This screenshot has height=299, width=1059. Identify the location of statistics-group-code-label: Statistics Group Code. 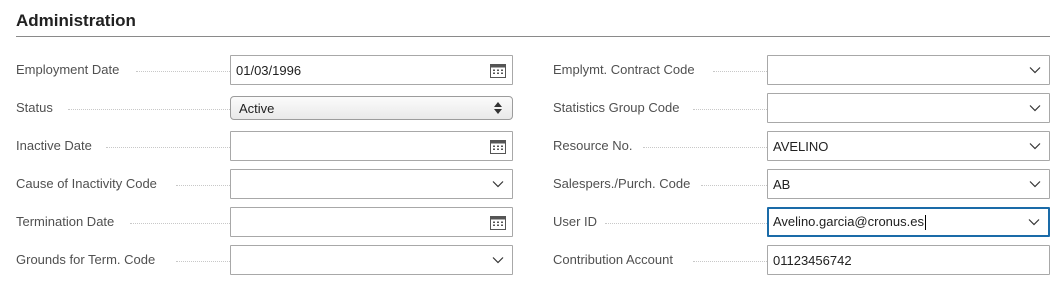
(620, 108).